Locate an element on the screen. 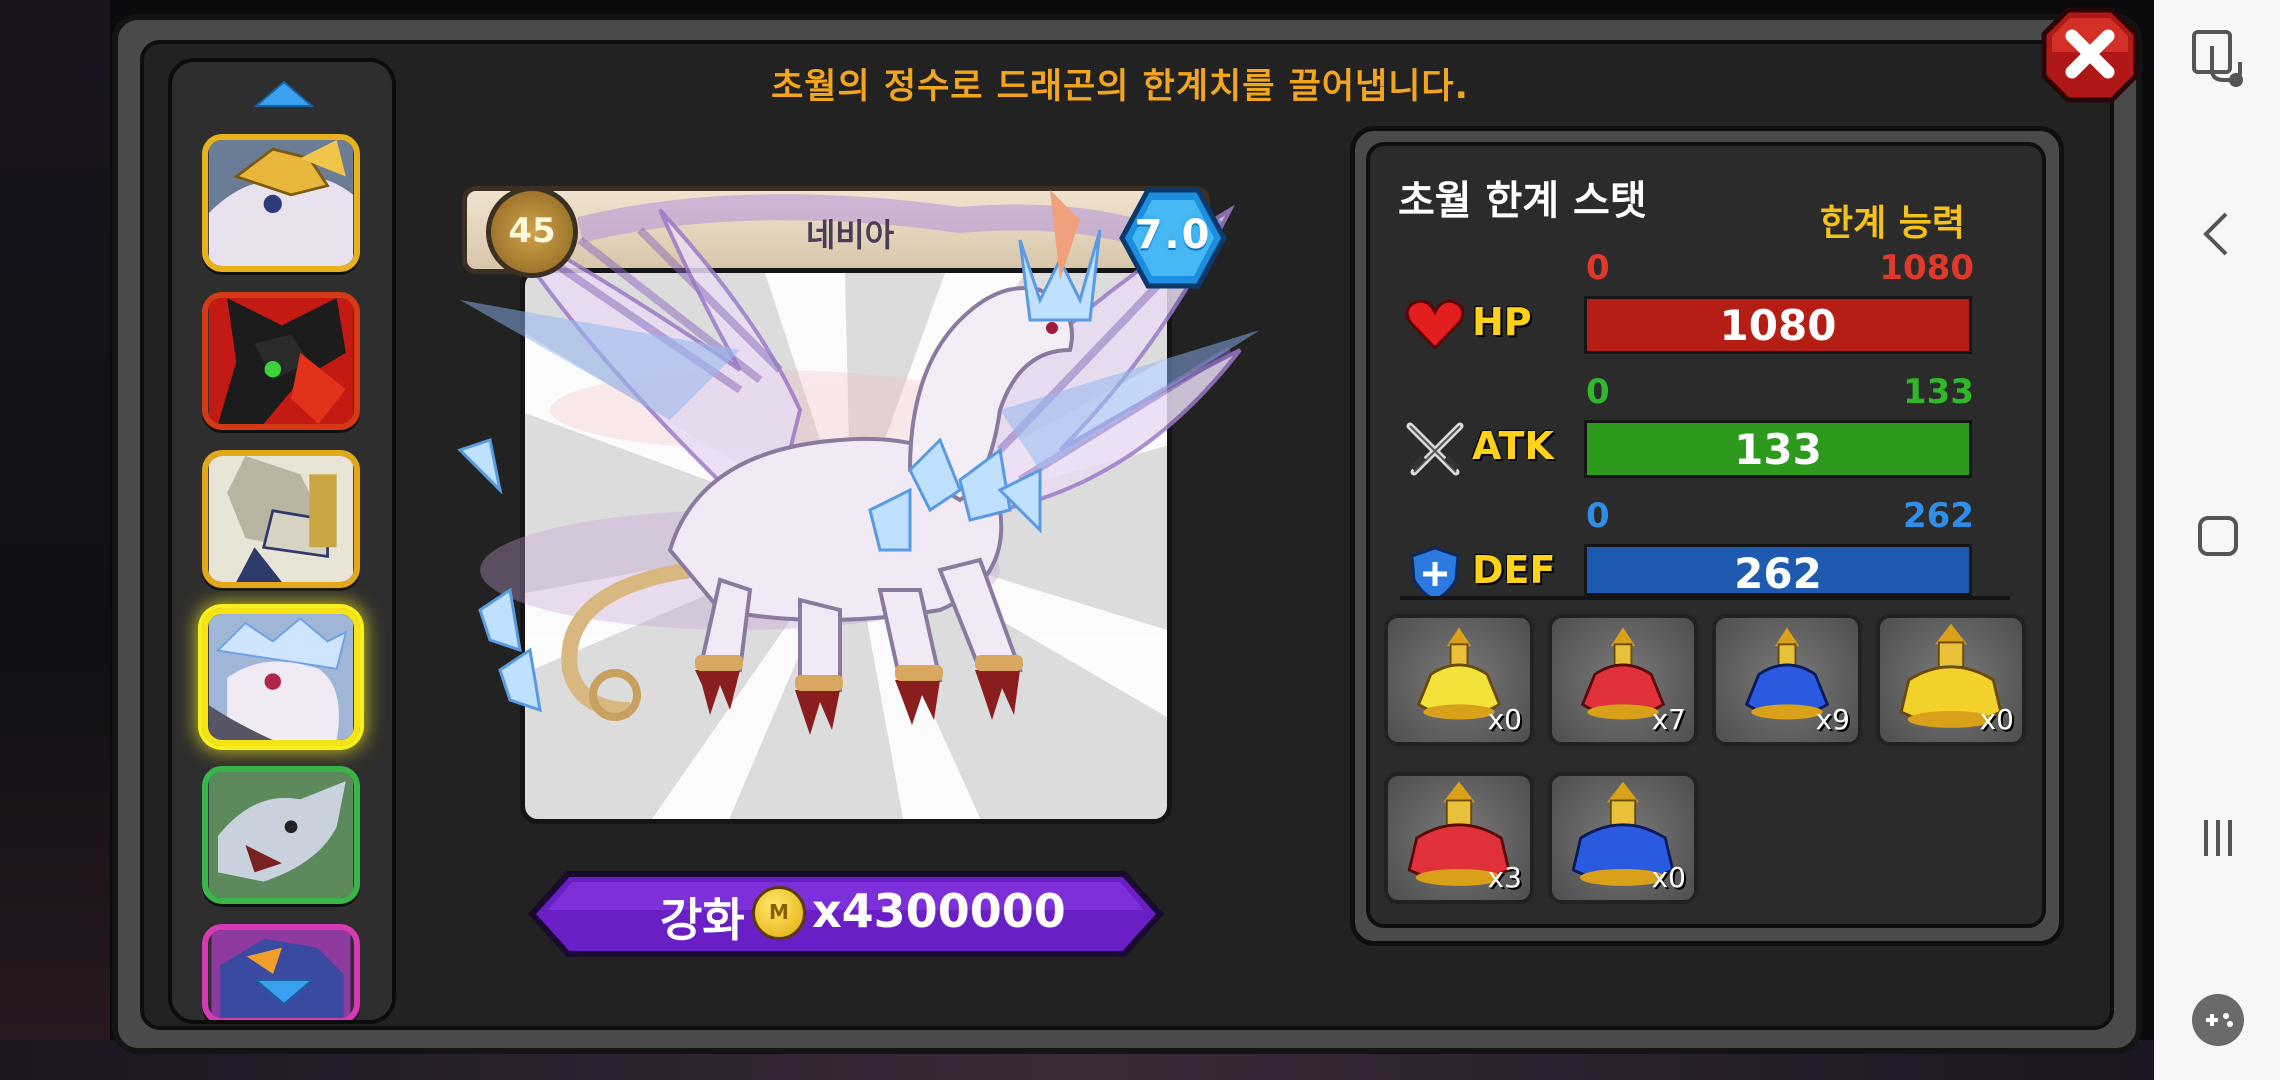 The image size is (2280, 1080). dragon-grade: 7.0 is located at coordinates (1173, 235).